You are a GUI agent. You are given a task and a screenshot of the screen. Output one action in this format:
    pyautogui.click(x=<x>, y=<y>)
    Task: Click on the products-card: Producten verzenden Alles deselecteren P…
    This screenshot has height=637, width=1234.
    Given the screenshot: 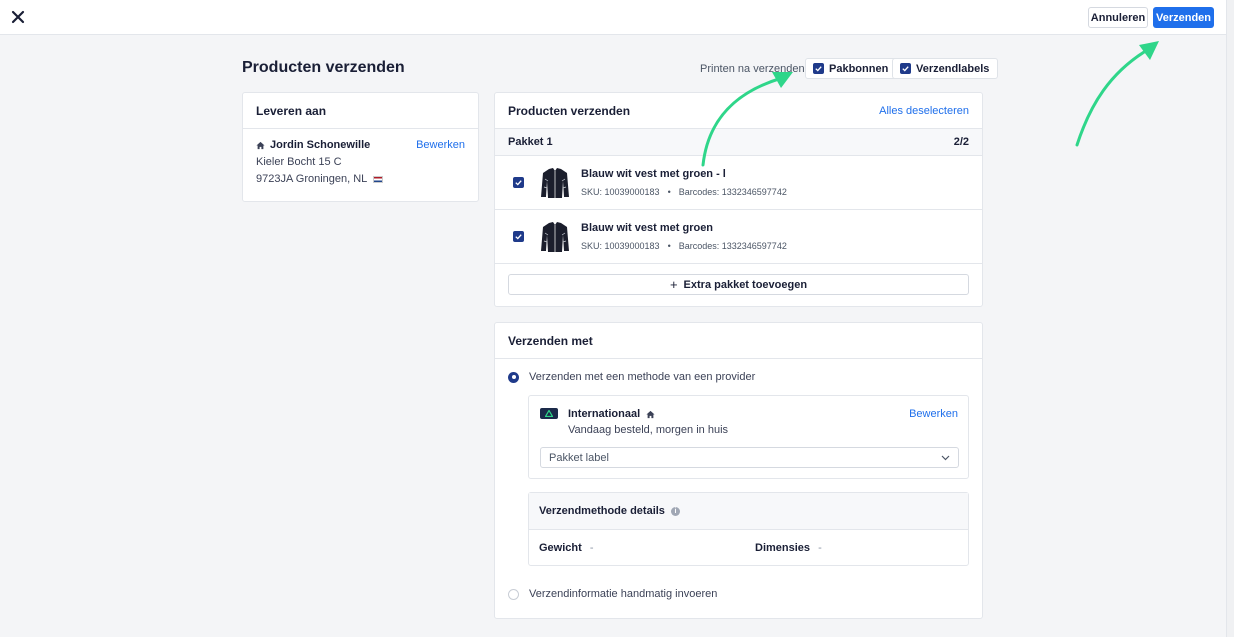 What is the action you would take?
    pyautogui.click(x=738, y=199)
    